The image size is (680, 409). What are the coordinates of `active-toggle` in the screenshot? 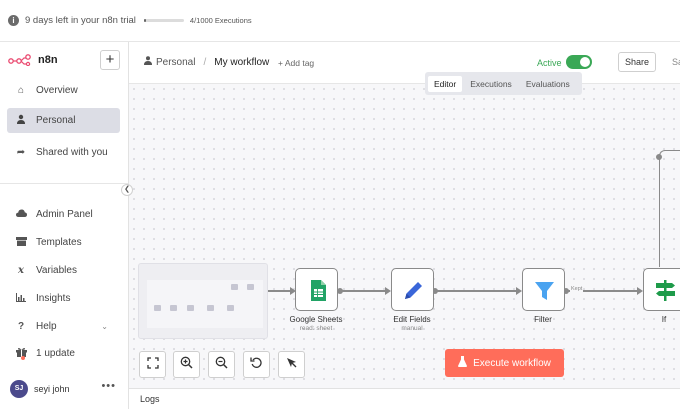 It's located at (579, 62).